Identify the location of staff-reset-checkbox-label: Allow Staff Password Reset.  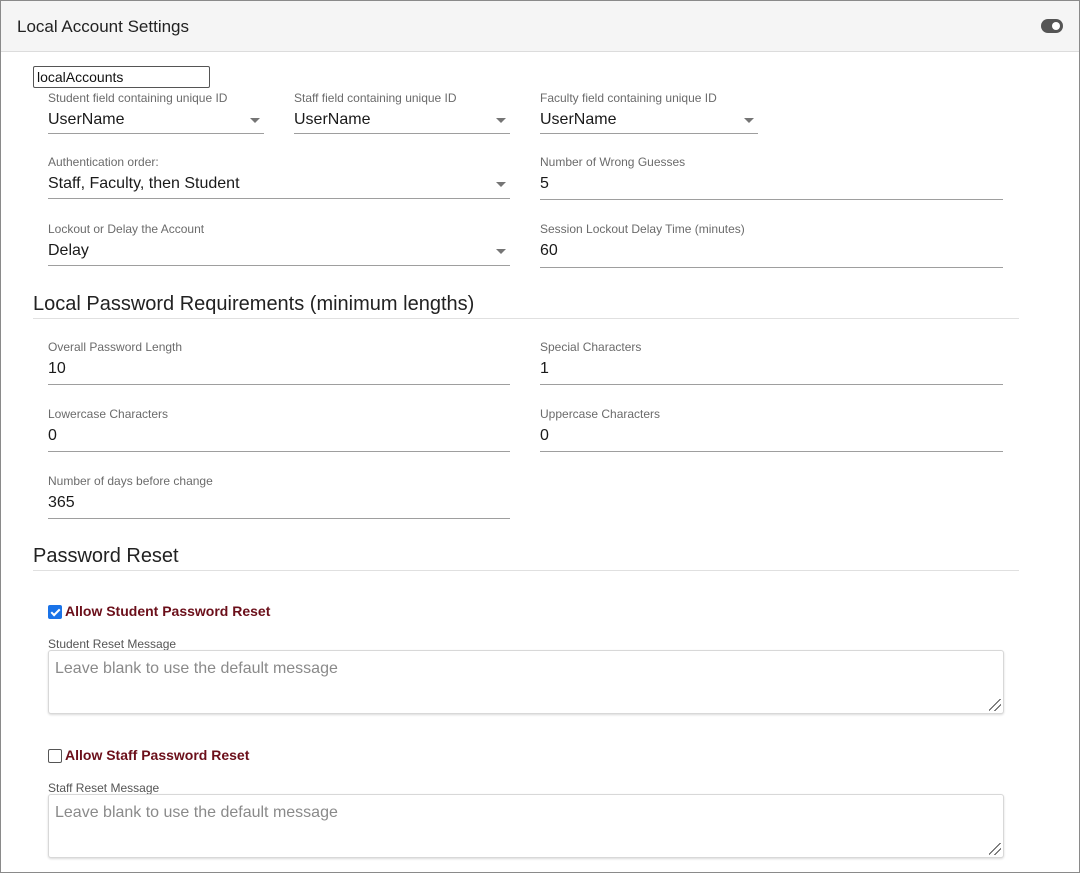
(157, 755).